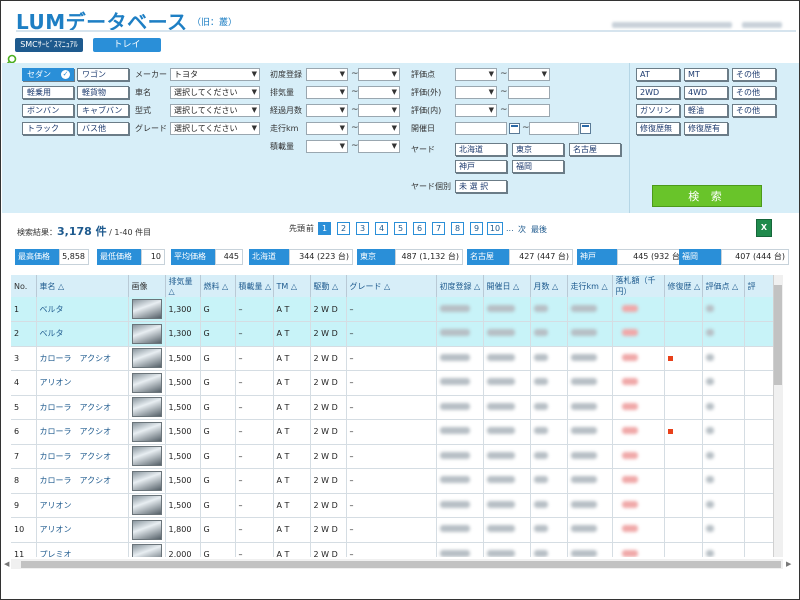 The height and width of the screenshot is (600, 800). Describe the element at coordinates (218, 286) in the screenshot. I see `col-fuel-sort: 燃料 △` at that location.